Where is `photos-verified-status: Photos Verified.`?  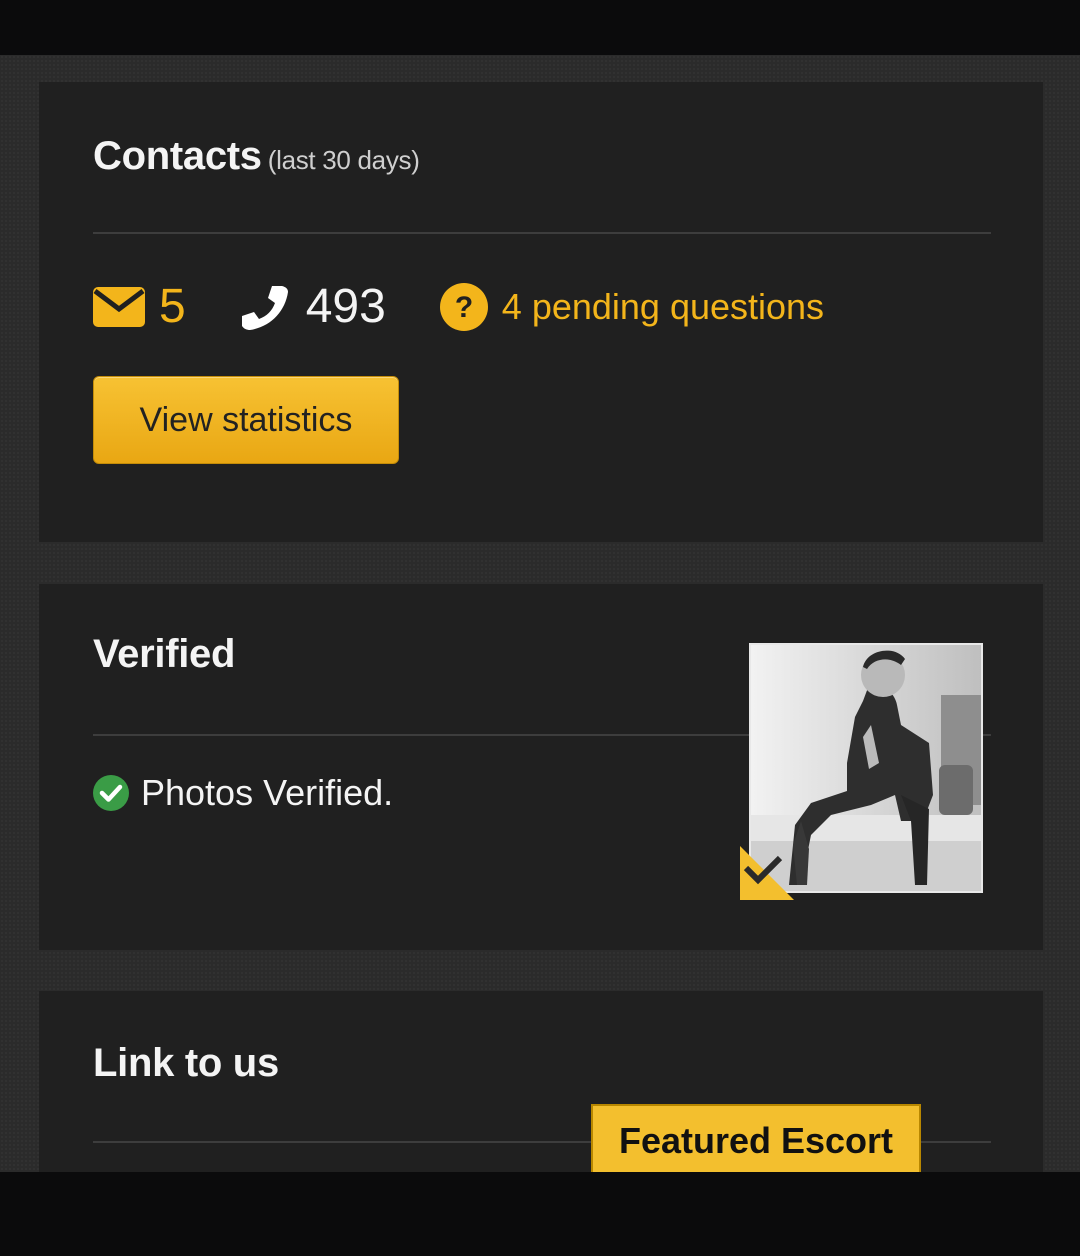
photos-verified-status: Photos Verified. is located at coordinates (243, 793).